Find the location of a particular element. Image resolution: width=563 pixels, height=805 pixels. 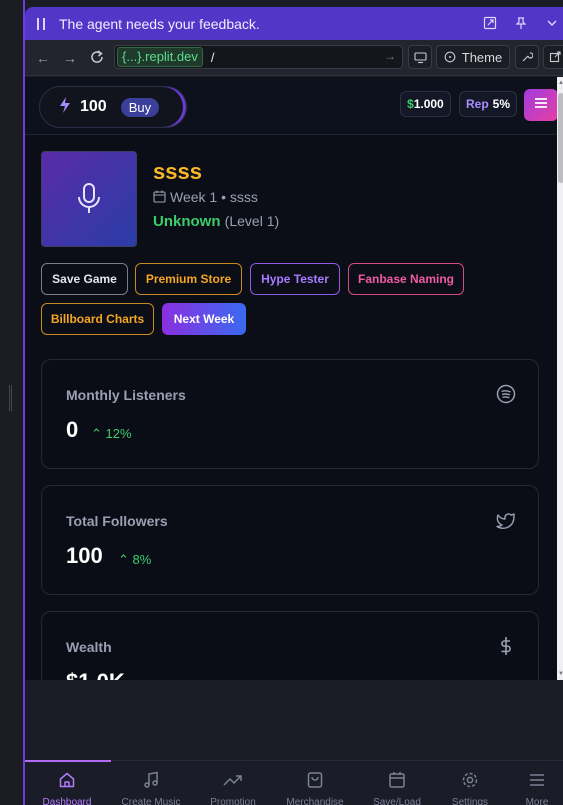

artist-avatar is located at coordinates (89, 199).